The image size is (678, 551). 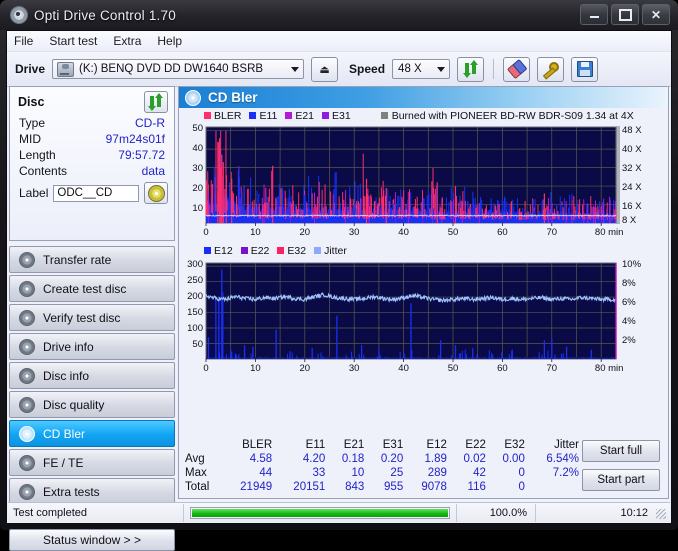 I want to click on sidebar-item-label: CD Bler, so click(x=64, y=433).